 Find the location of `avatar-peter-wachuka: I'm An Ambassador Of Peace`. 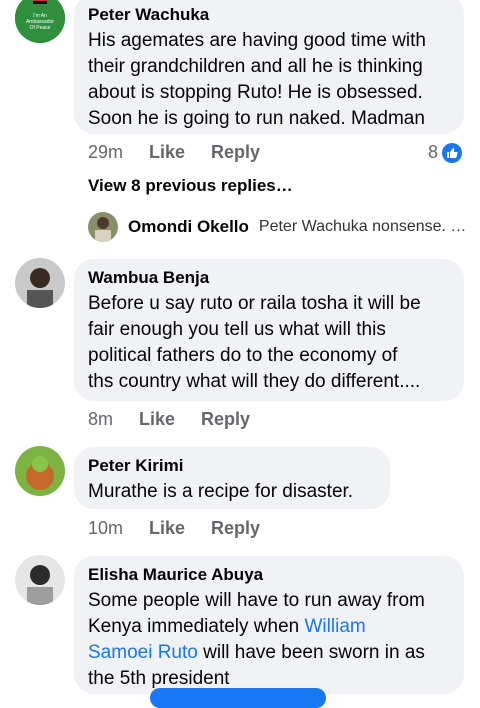

avatar-peter-wachuka: I'm An Ambassador Of Peace is located at coordinates (40, 21).